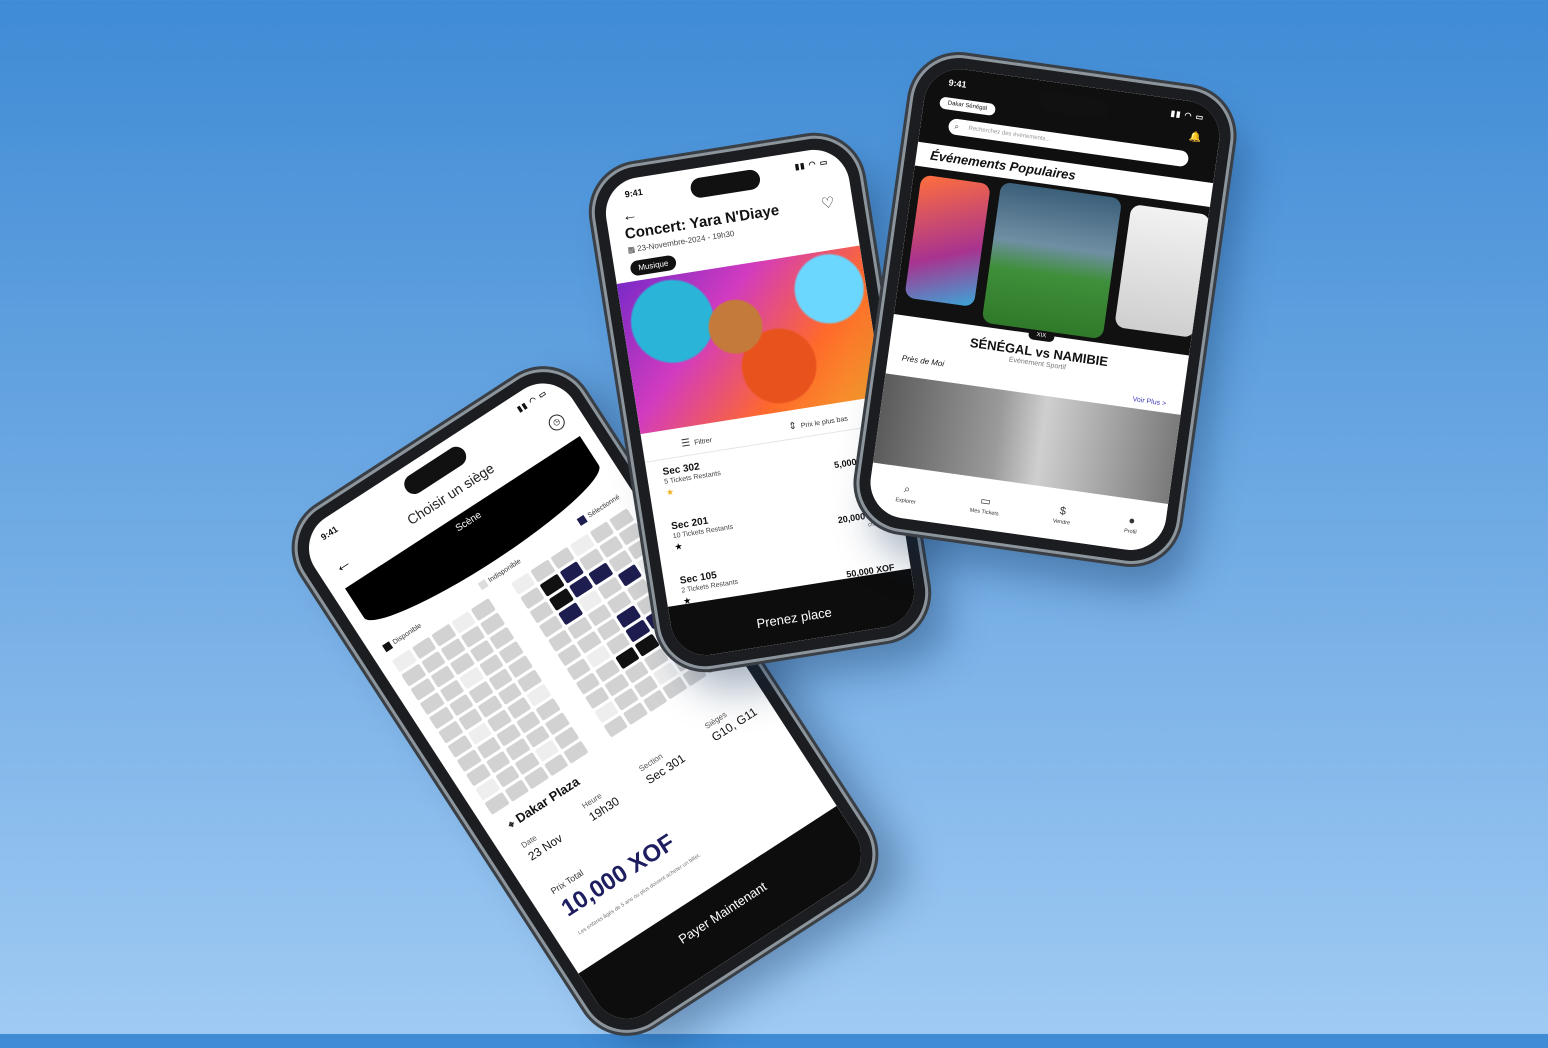 The image size is (1548, 1048). What do you see at coordinates (1195, 137) in the screenshot?
I see `bell-icon: 🔔` at bounding box center [1195, 137].